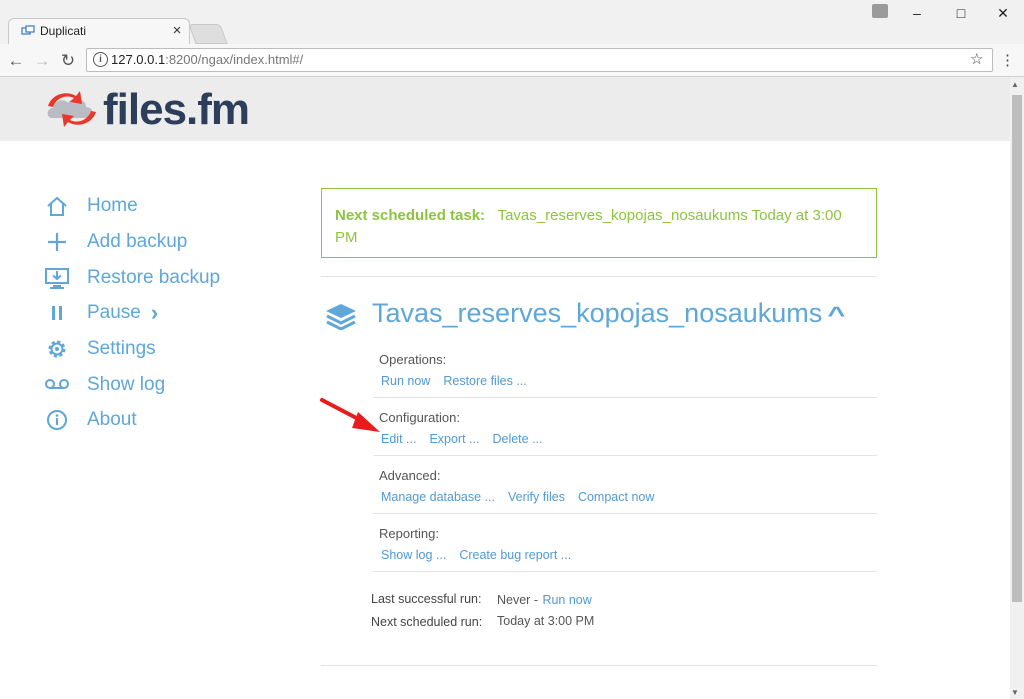 The image size is (1024, 699). What do you see at coordinates (28, 30) in the screenshot?
I see `duplicati-favicon-icon` at bounding box center [28, 30].